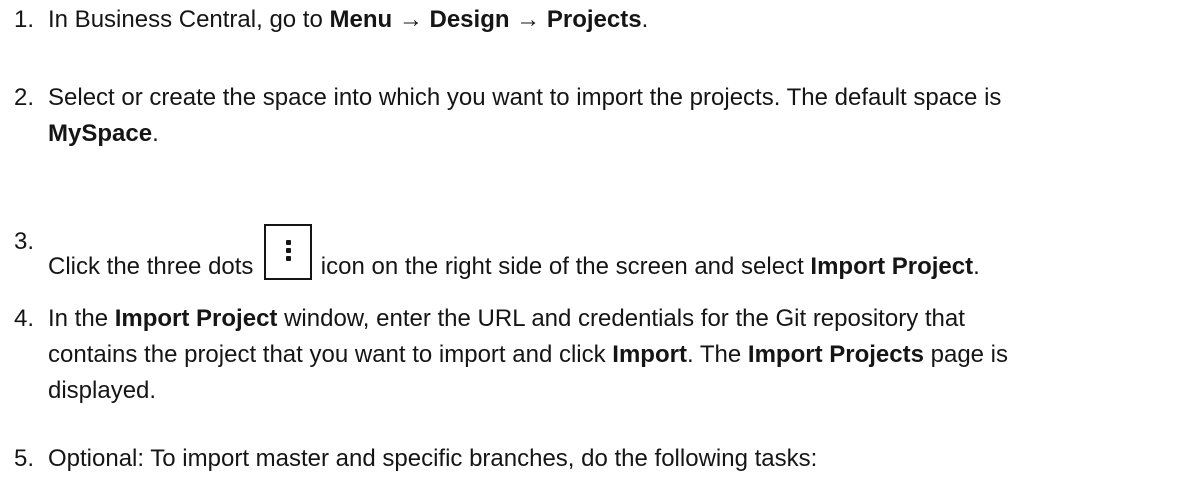 The height and width of the screenshot is (477, 1181). I want to click on text-run: In Business Central, go to, so click(189, 19).